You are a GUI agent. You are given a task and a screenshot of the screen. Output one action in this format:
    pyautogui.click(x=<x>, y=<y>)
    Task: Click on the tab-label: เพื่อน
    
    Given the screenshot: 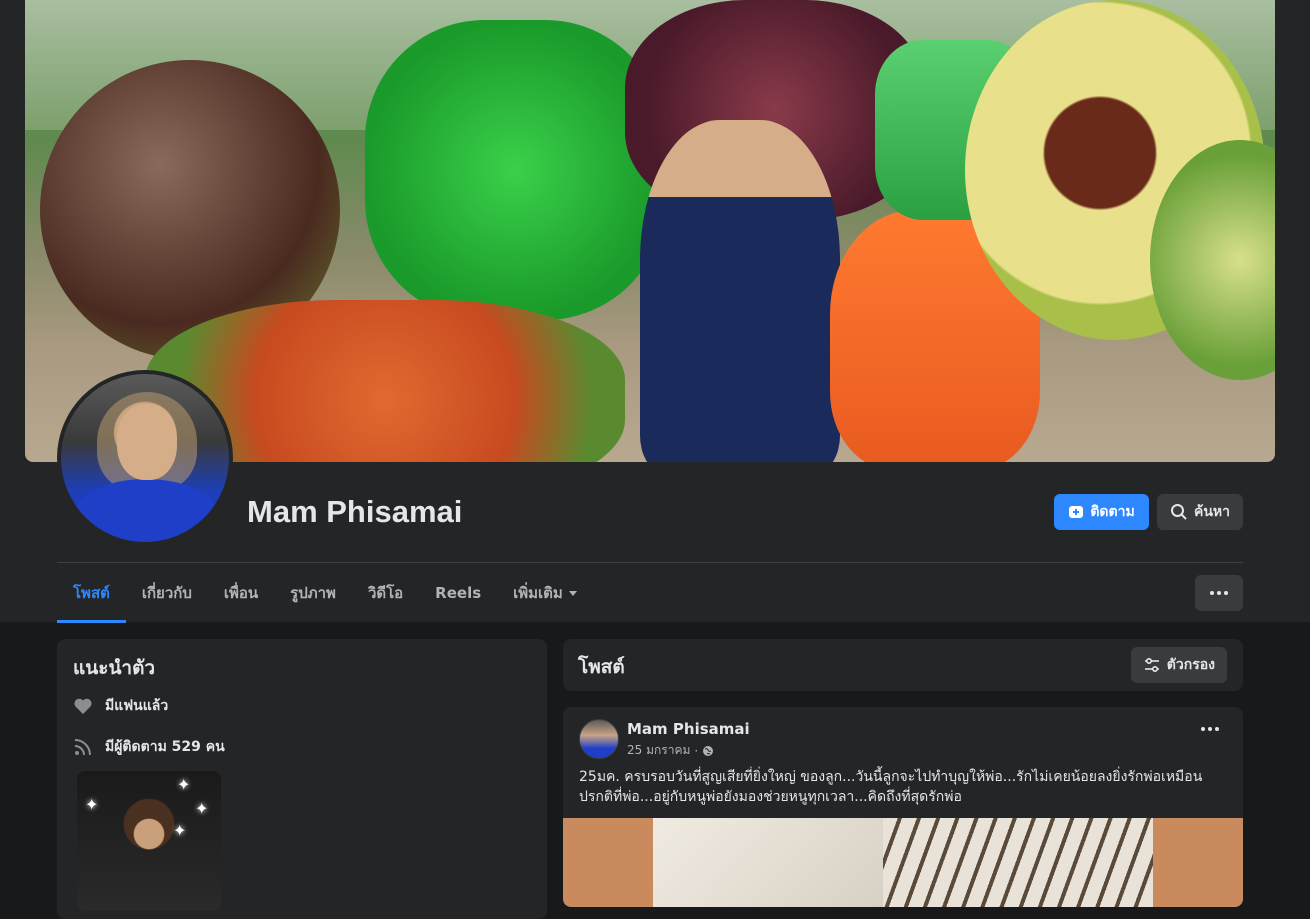 What is the action you would take?
    pyautogui.click(x=241, y=593)
    